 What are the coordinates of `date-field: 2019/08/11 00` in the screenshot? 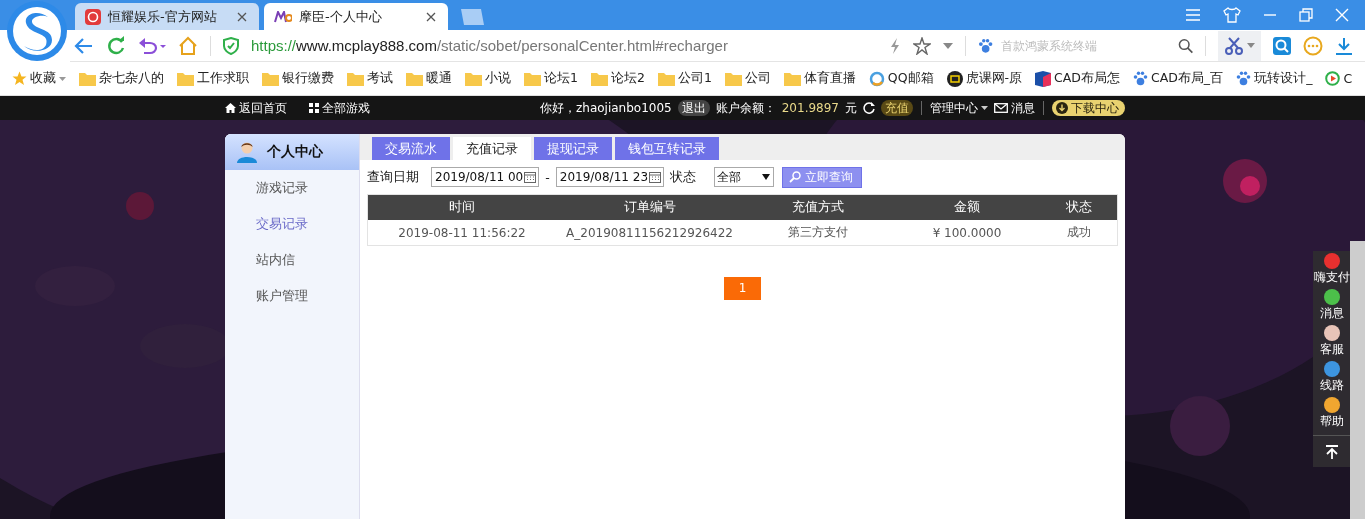 It's located at (485, 177).